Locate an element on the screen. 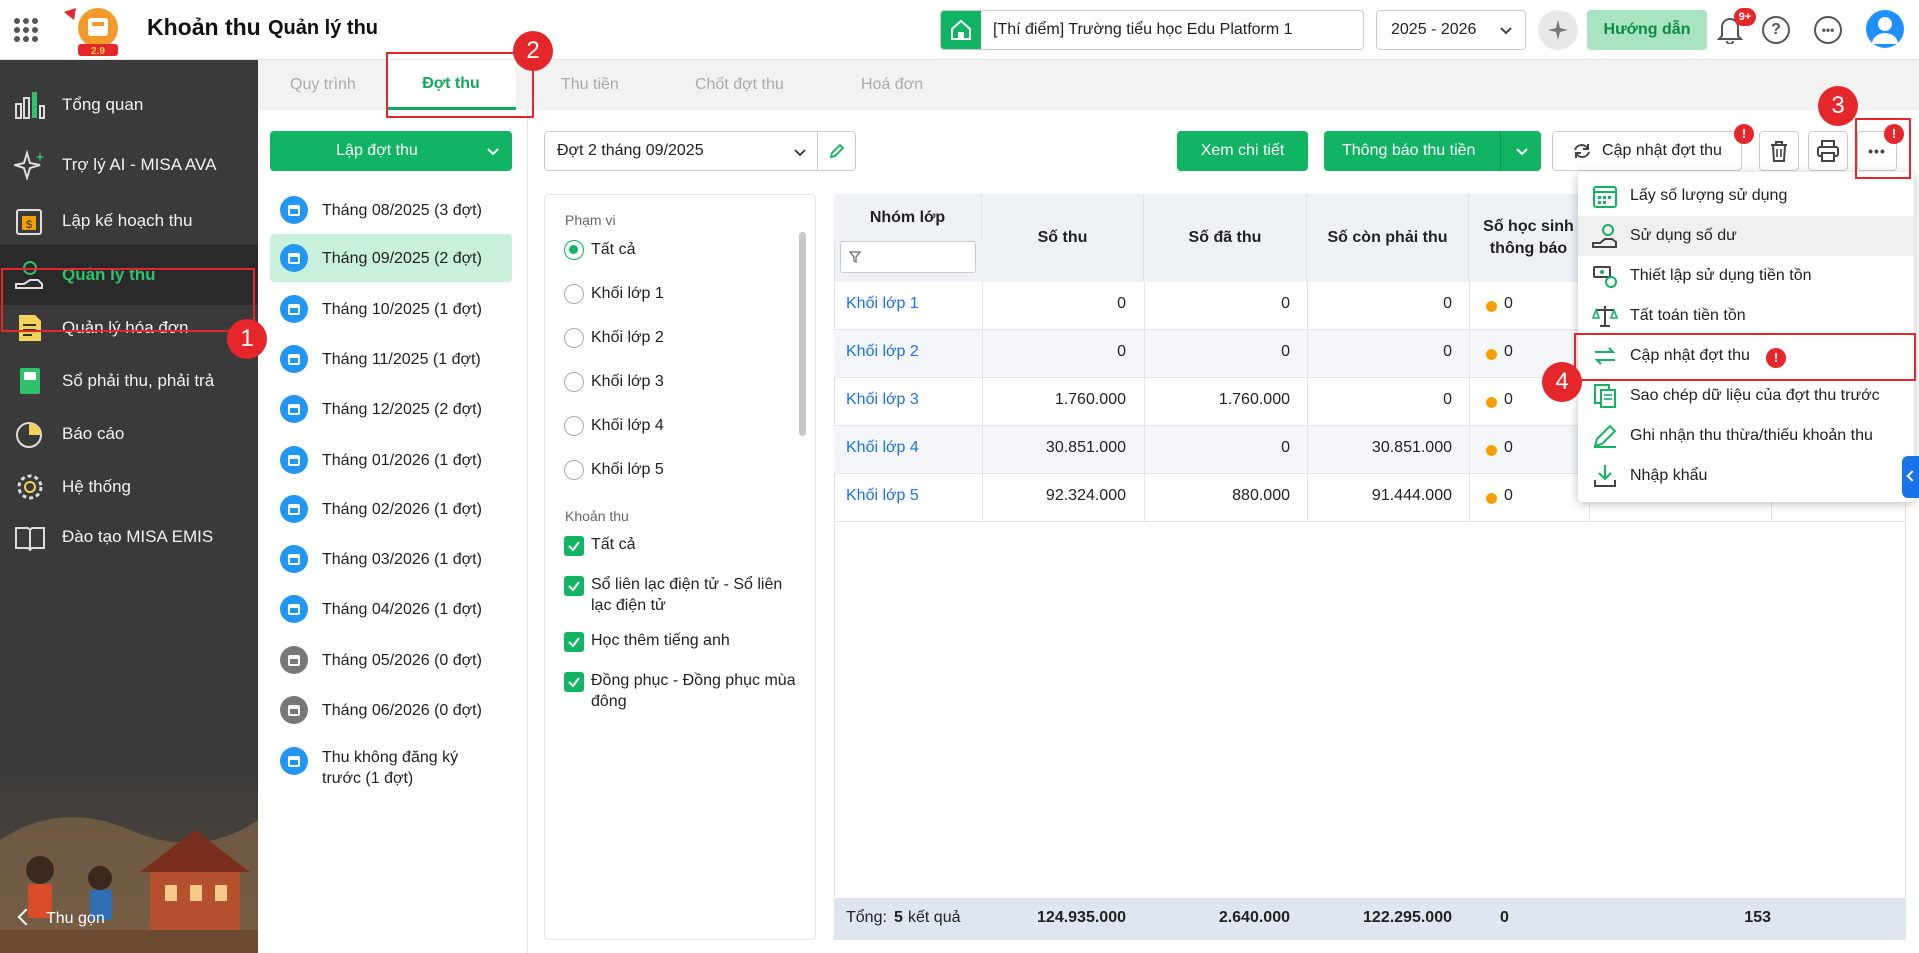  notification-bell-icon: 9+ is located at coordinates (1736, 26).